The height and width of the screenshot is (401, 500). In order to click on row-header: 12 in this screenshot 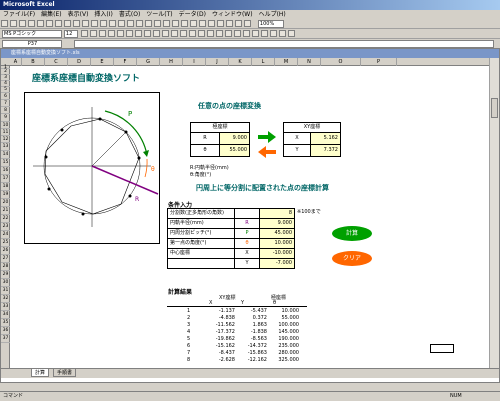, I will do `click(5, 139)`.